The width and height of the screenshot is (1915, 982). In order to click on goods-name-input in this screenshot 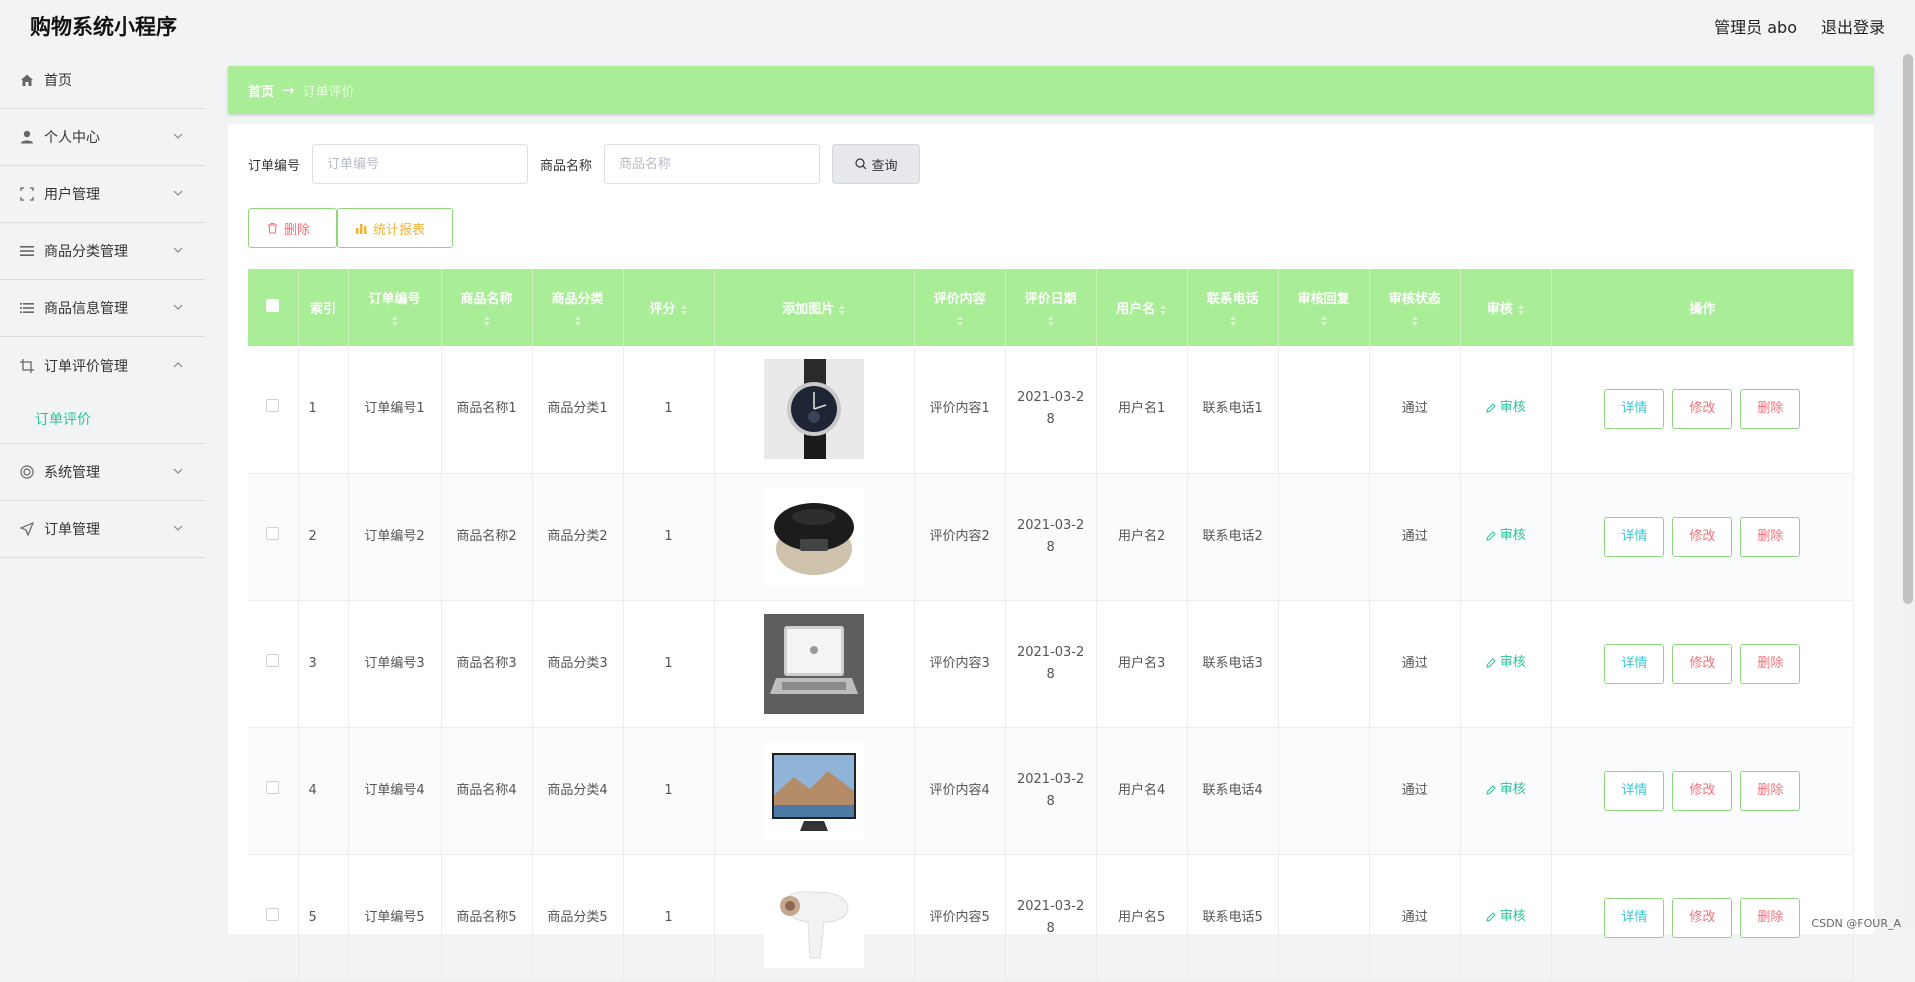, I will do `click(712, 164)`.